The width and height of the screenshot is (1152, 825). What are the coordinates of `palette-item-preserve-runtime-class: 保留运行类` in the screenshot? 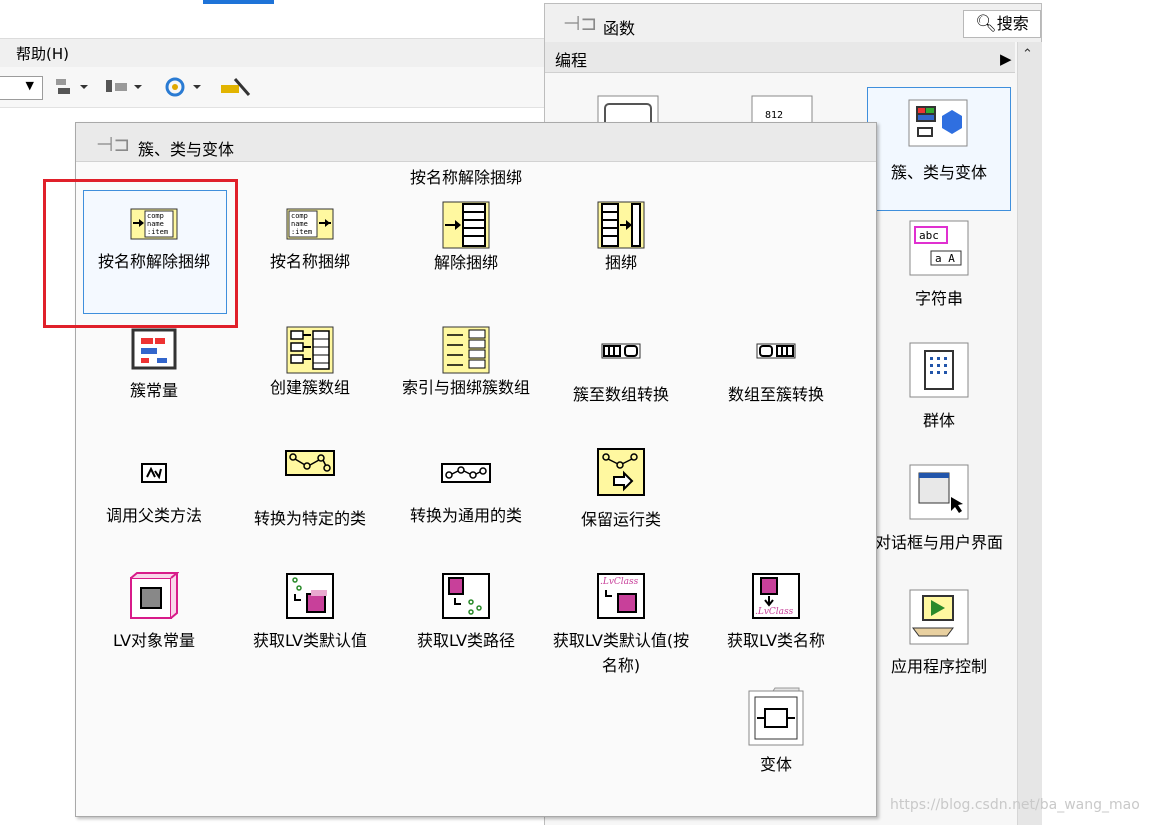 It's located at (621, 489).